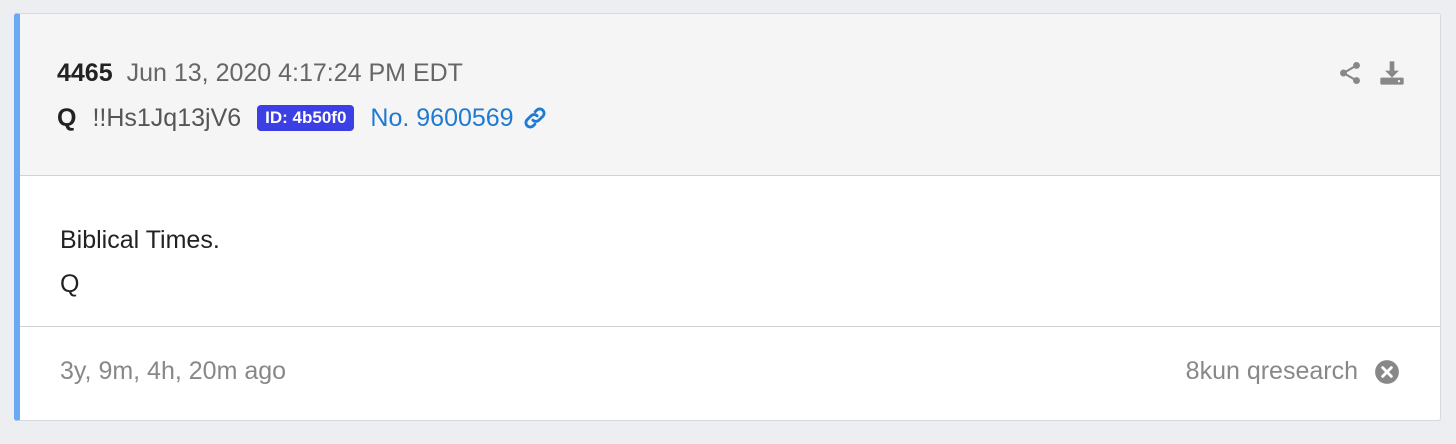  I want to click on link-icon, so click(535, 118).